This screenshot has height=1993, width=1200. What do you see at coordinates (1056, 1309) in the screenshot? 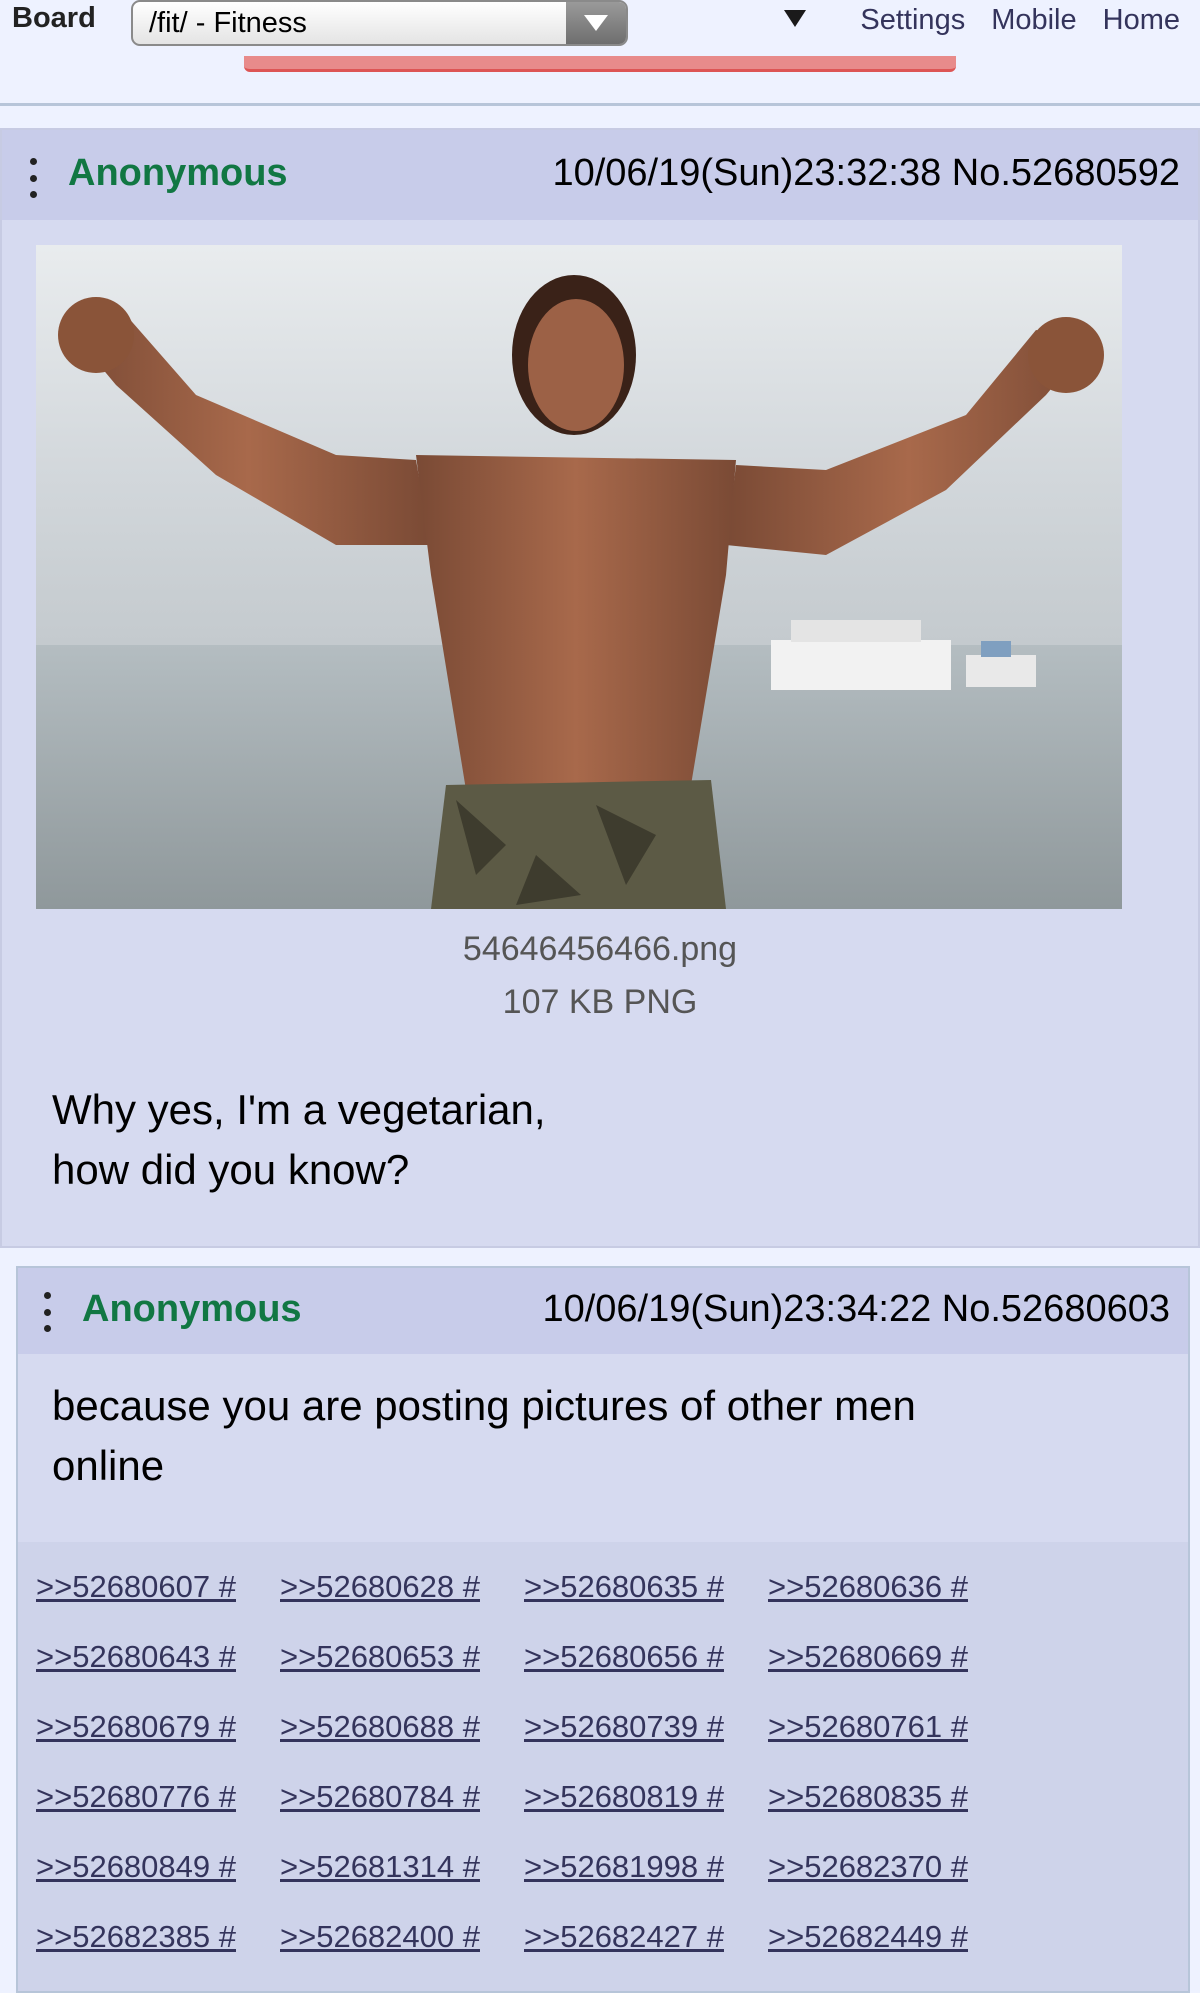
I see `post-number: No.52680603` at bounding box center [1056, 1309].